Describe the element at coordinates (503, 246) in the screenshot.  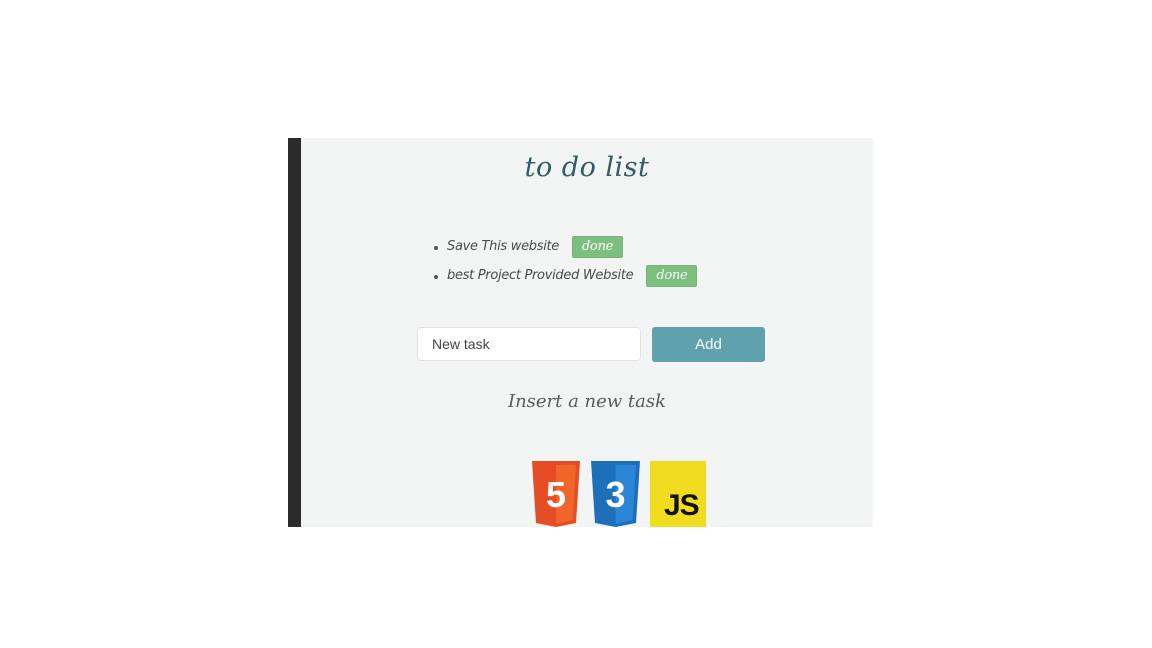
I see `task-text: Save This website` at that location.